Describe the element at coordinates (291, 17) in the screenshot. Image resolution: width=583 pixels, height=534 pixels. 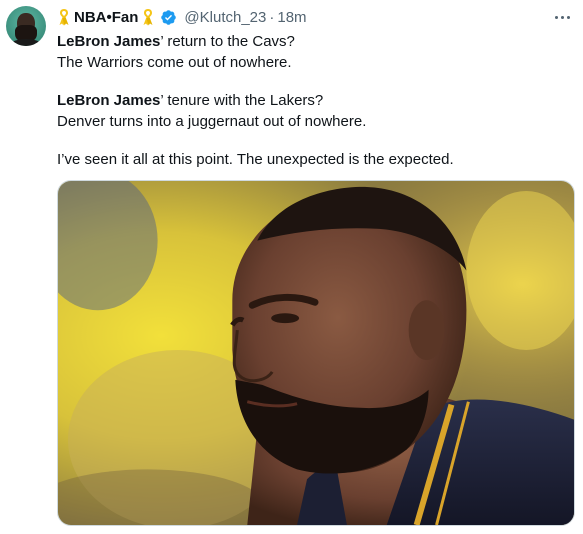
I see `timestamp: 18m` at that location.